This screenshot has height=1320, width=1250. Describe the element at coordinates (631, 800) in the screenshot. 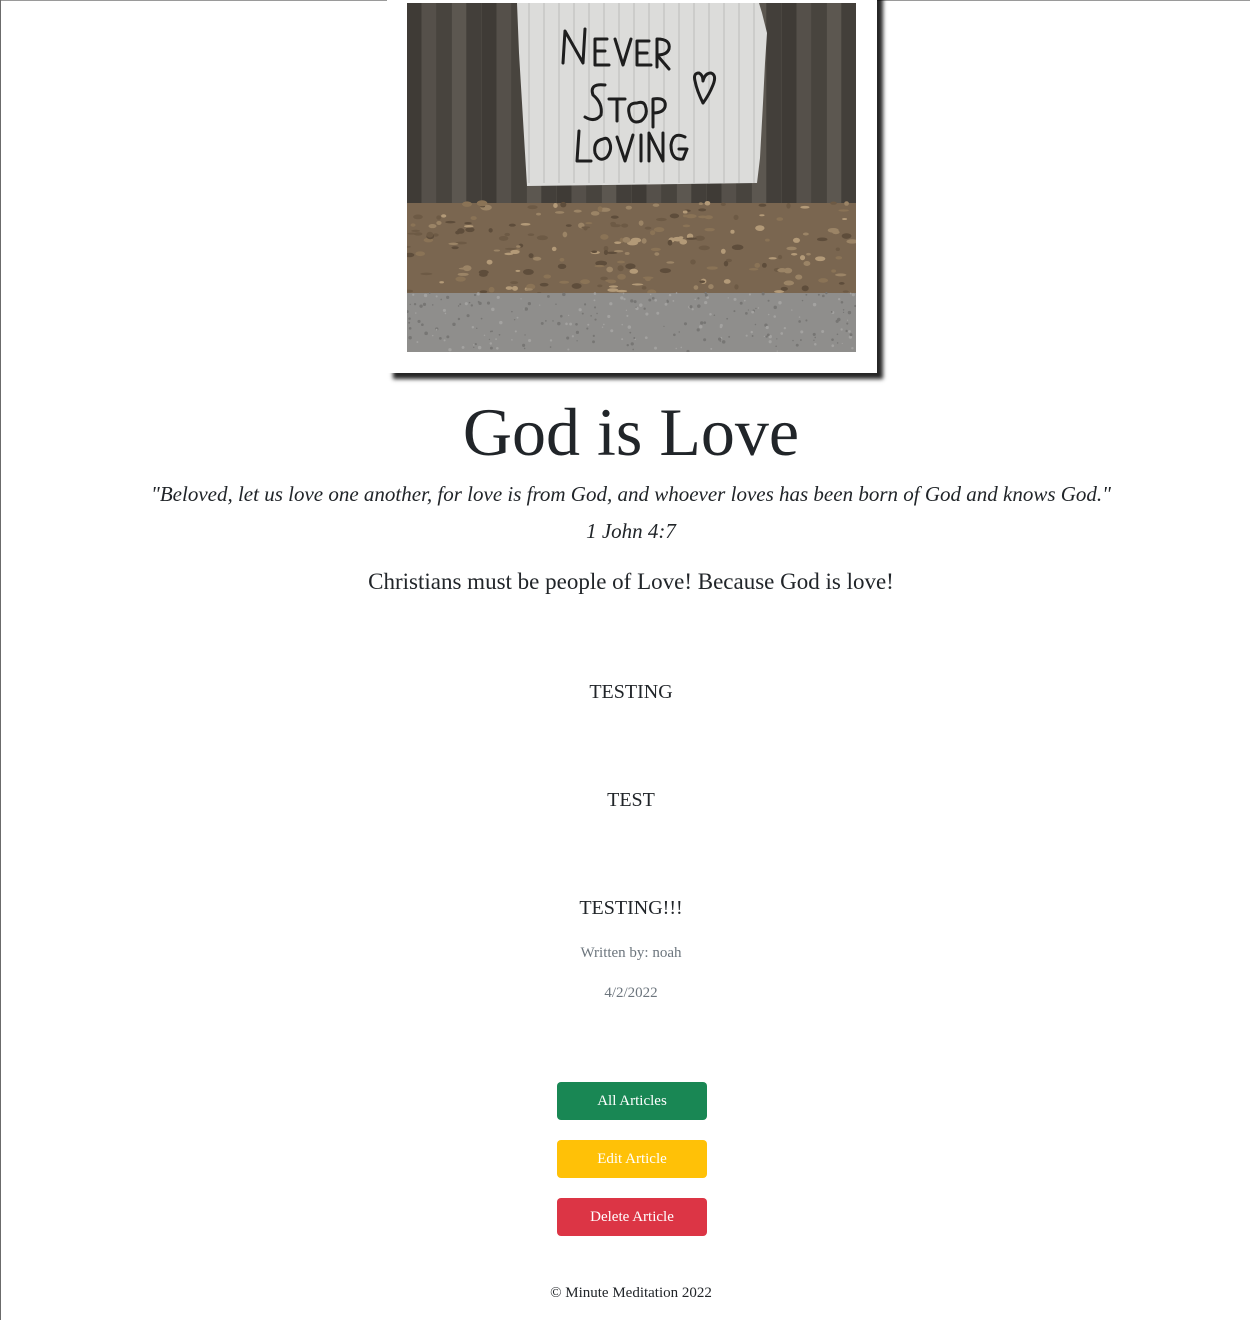

I see `article-paragraph: TEST` at that location.